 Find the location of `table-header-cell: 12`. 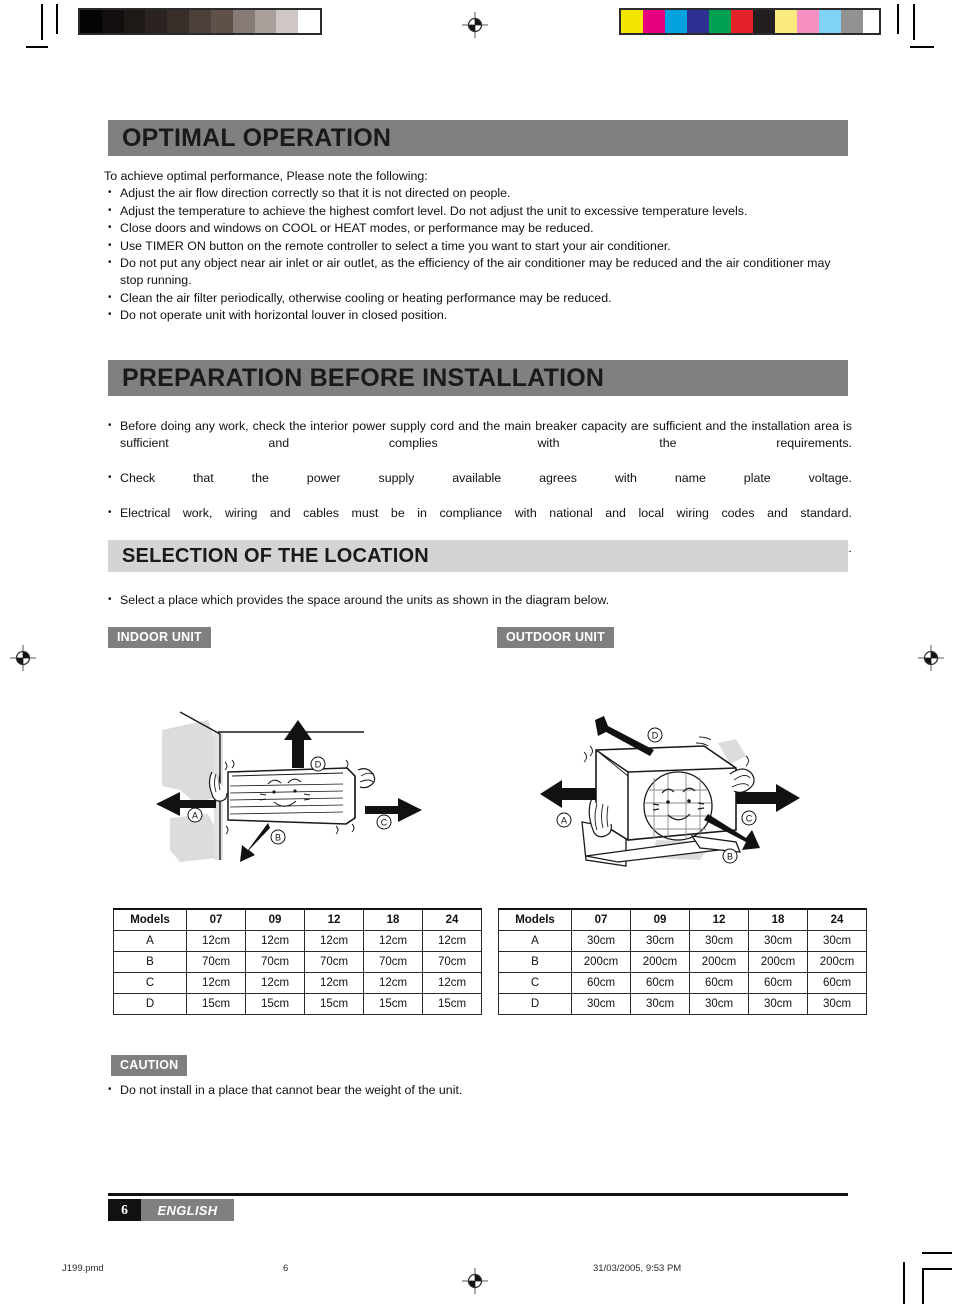

table-header-cell: 12 is located at coordinates (334, 919).